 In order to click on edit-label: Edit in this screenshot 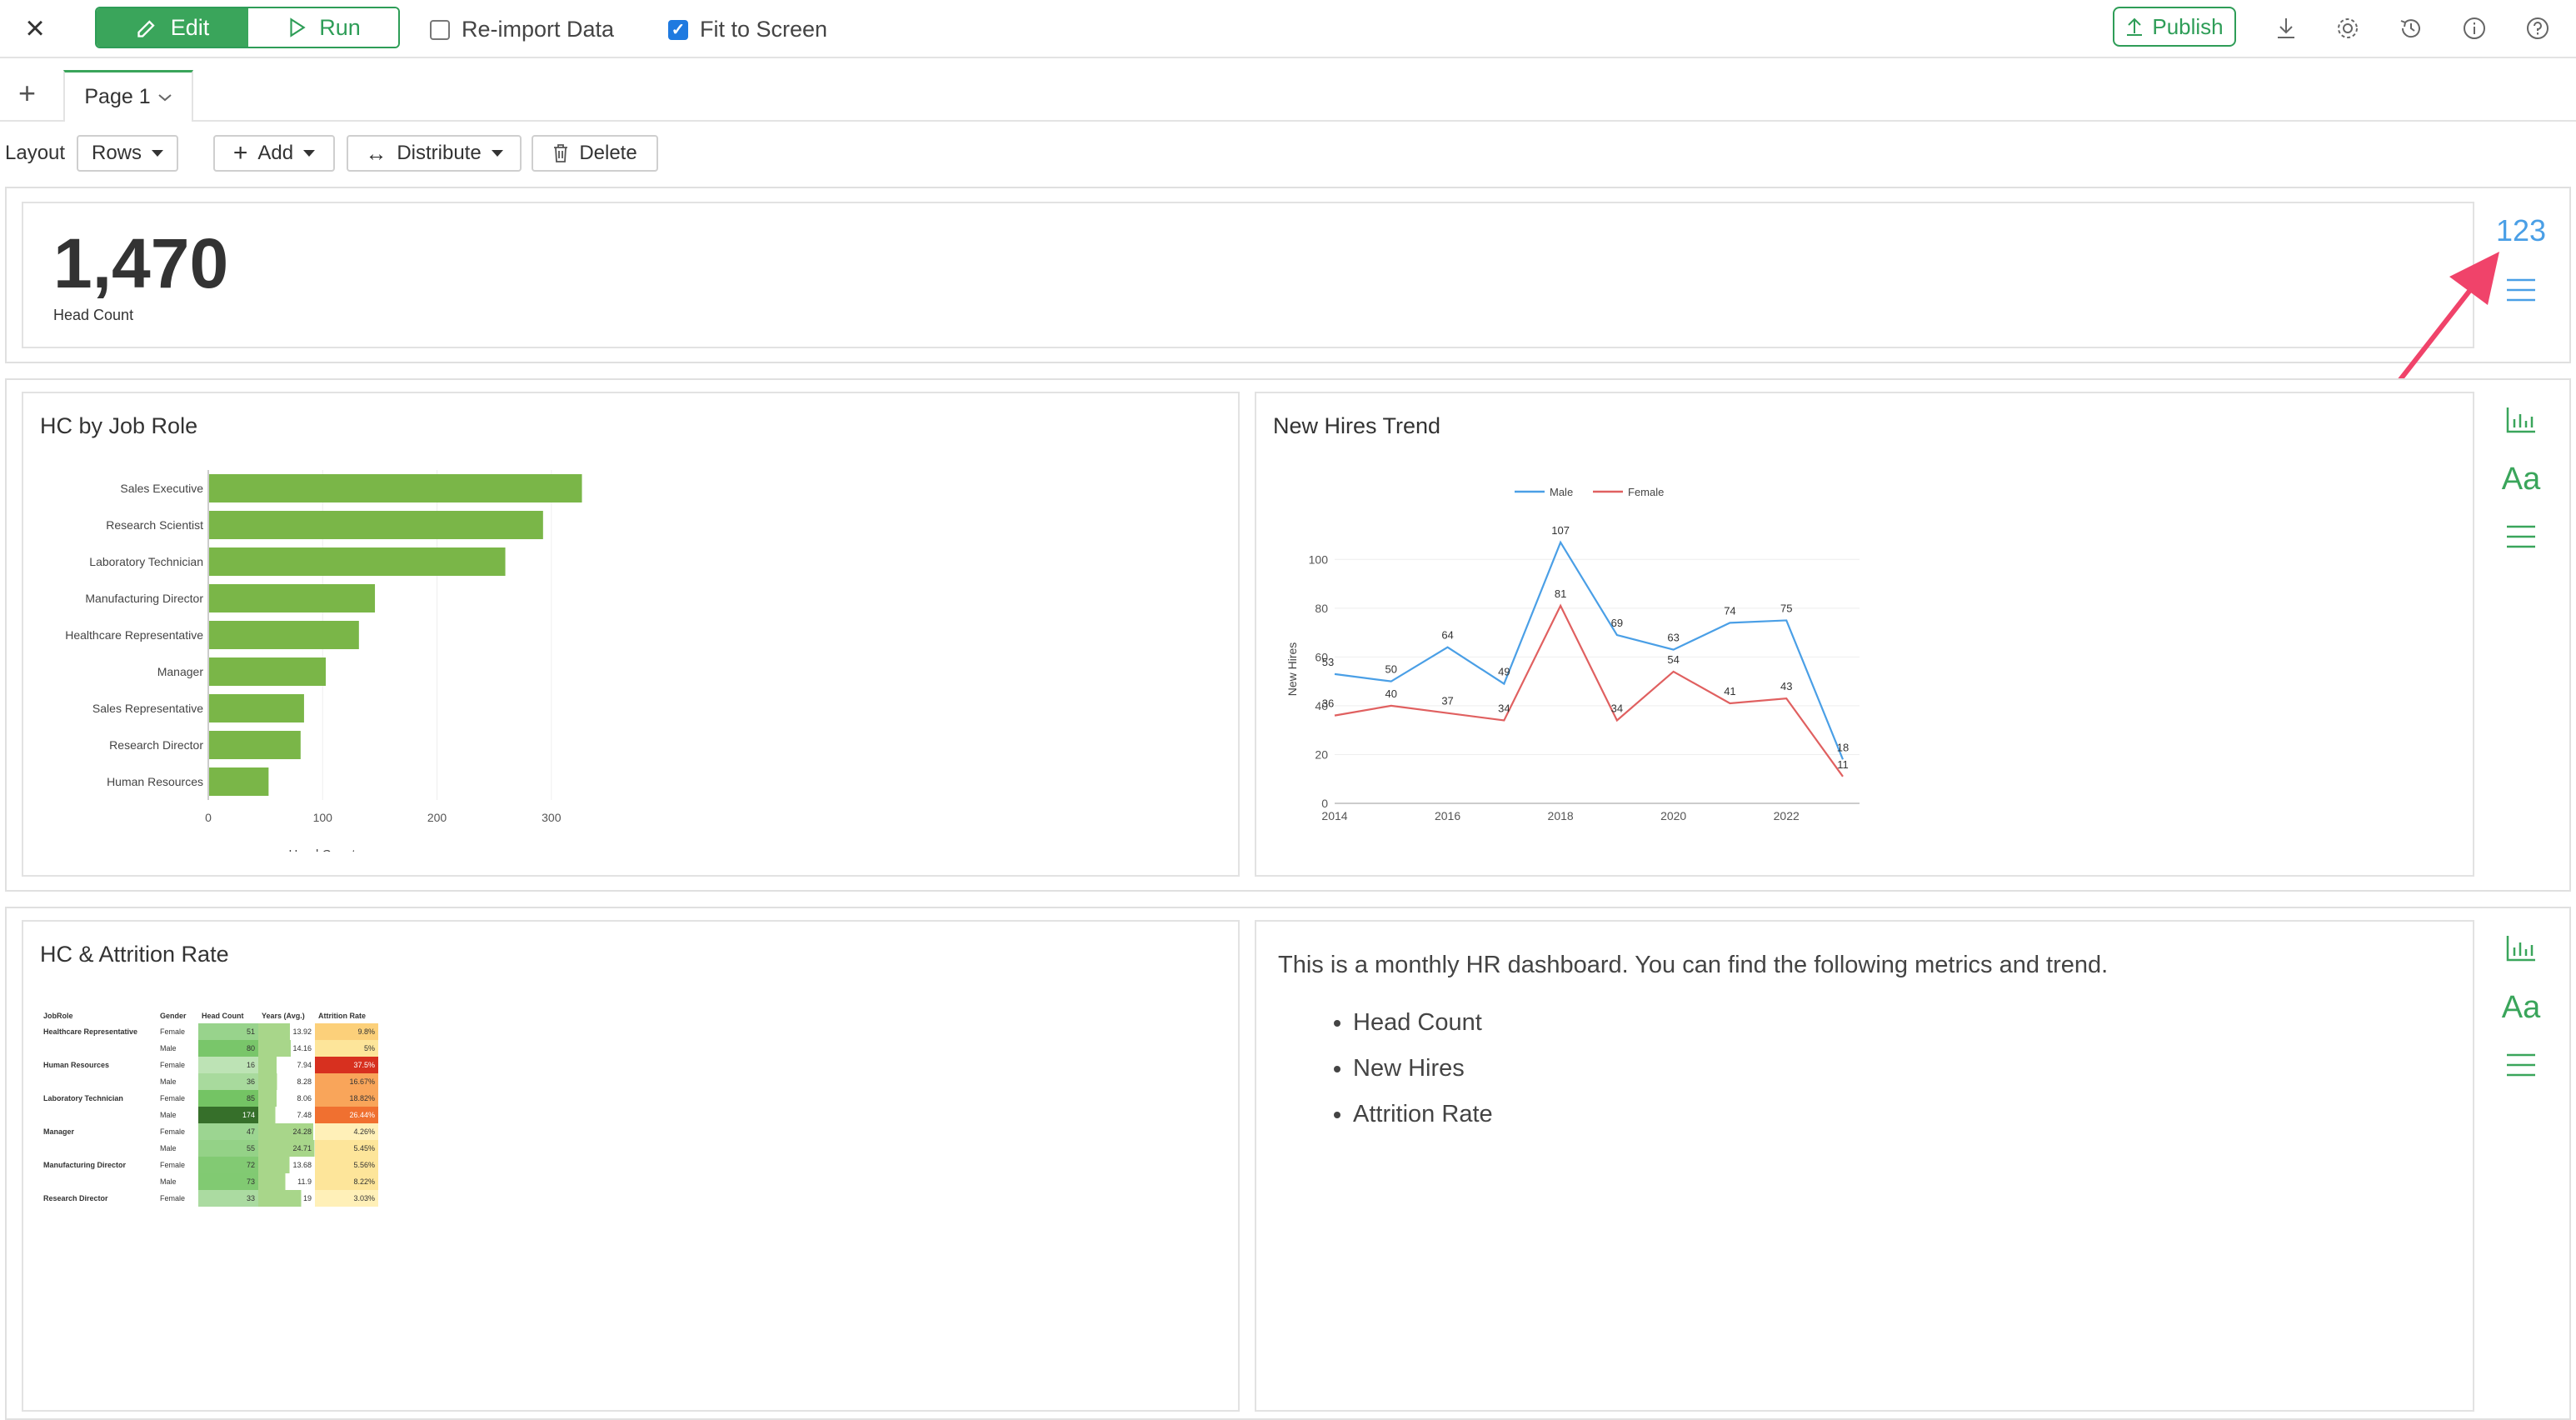, I will do `click(190, 27)`.